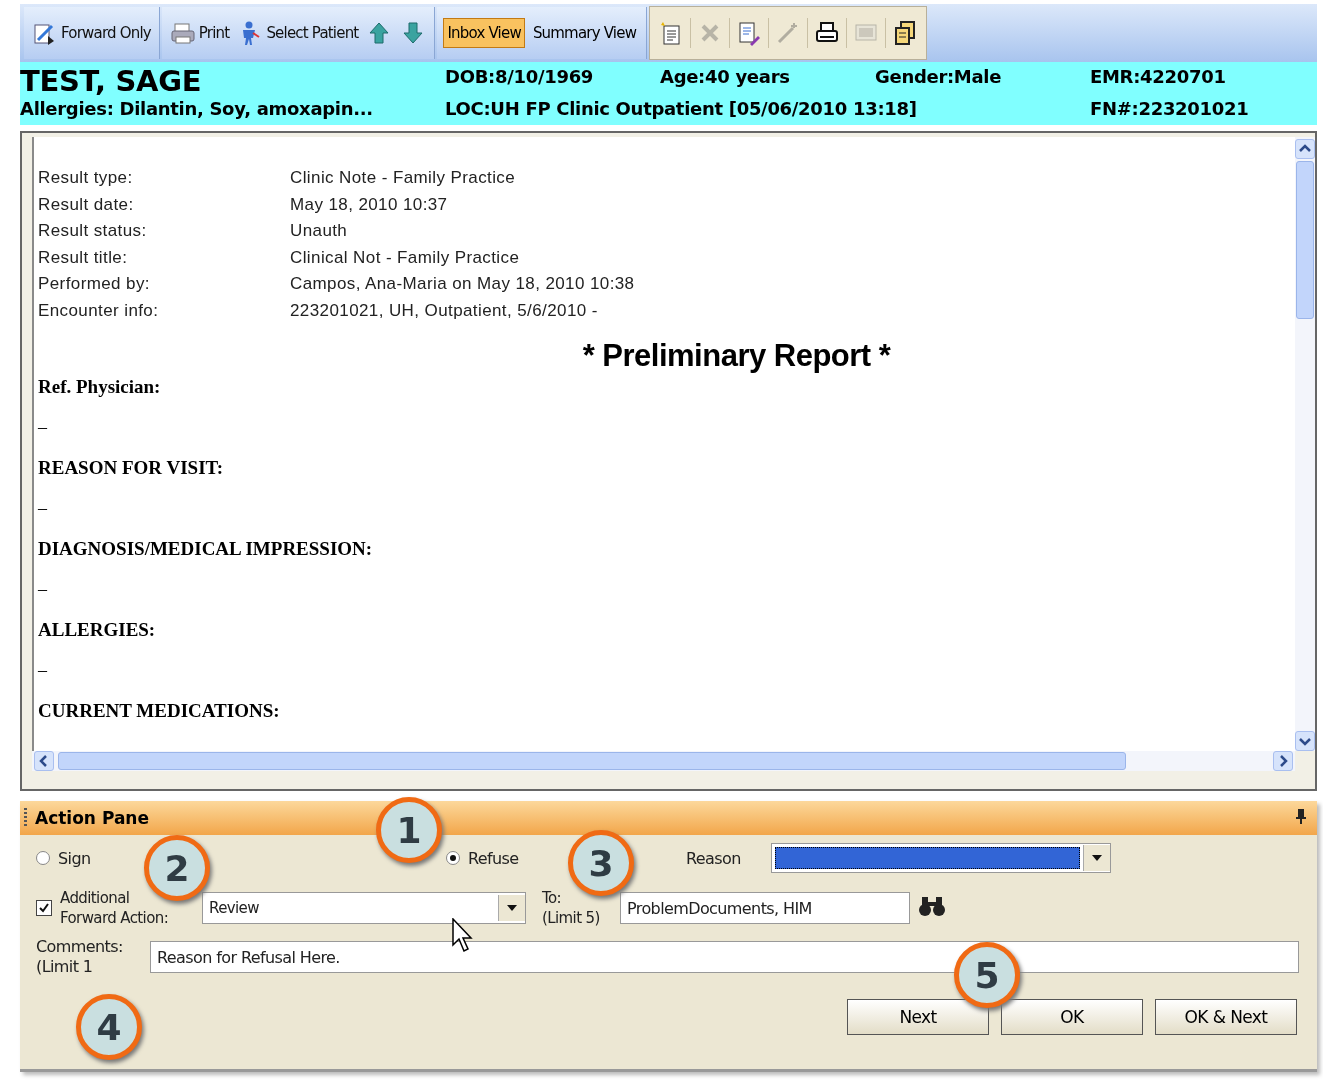 The height and width of the screenshot is (1090, 1323). What do you see at coordinates (25, 818) in the screenshot?
I see `grip-icon` at bounding box center [25, 818].